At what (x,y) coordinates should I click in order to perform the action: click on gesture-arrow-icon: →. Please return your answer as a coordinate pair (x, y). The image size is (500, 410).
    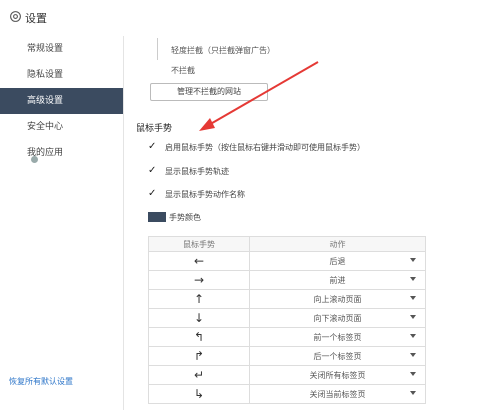
    Looking at the image, I should click on (199, 280).